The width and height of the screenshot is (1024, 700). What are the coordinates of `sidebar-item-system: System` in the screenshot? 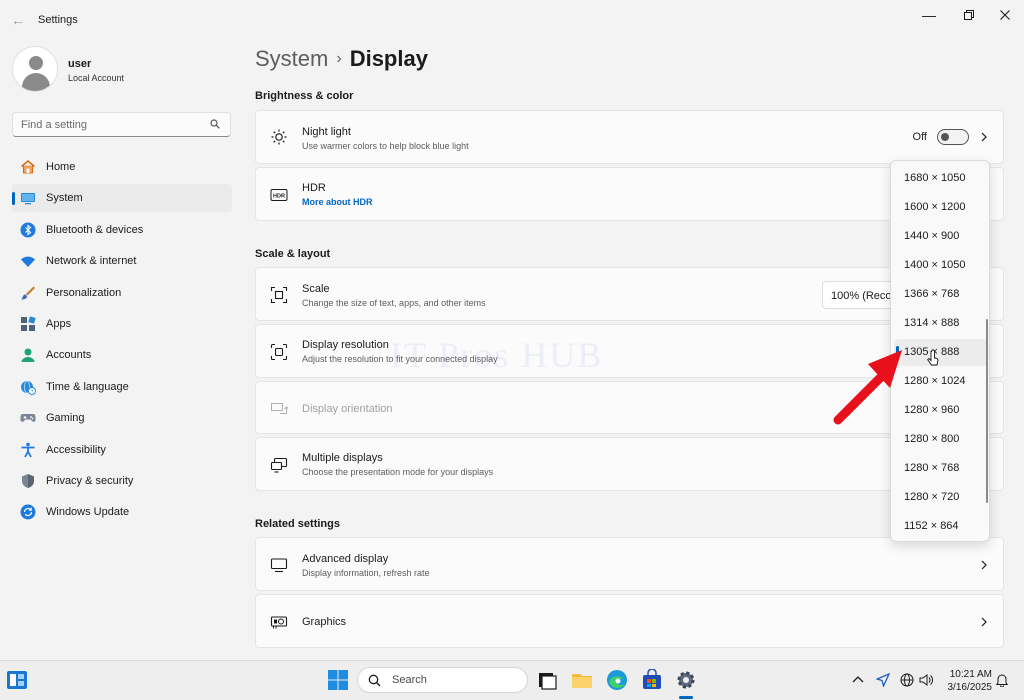 It's located at (122, 198).